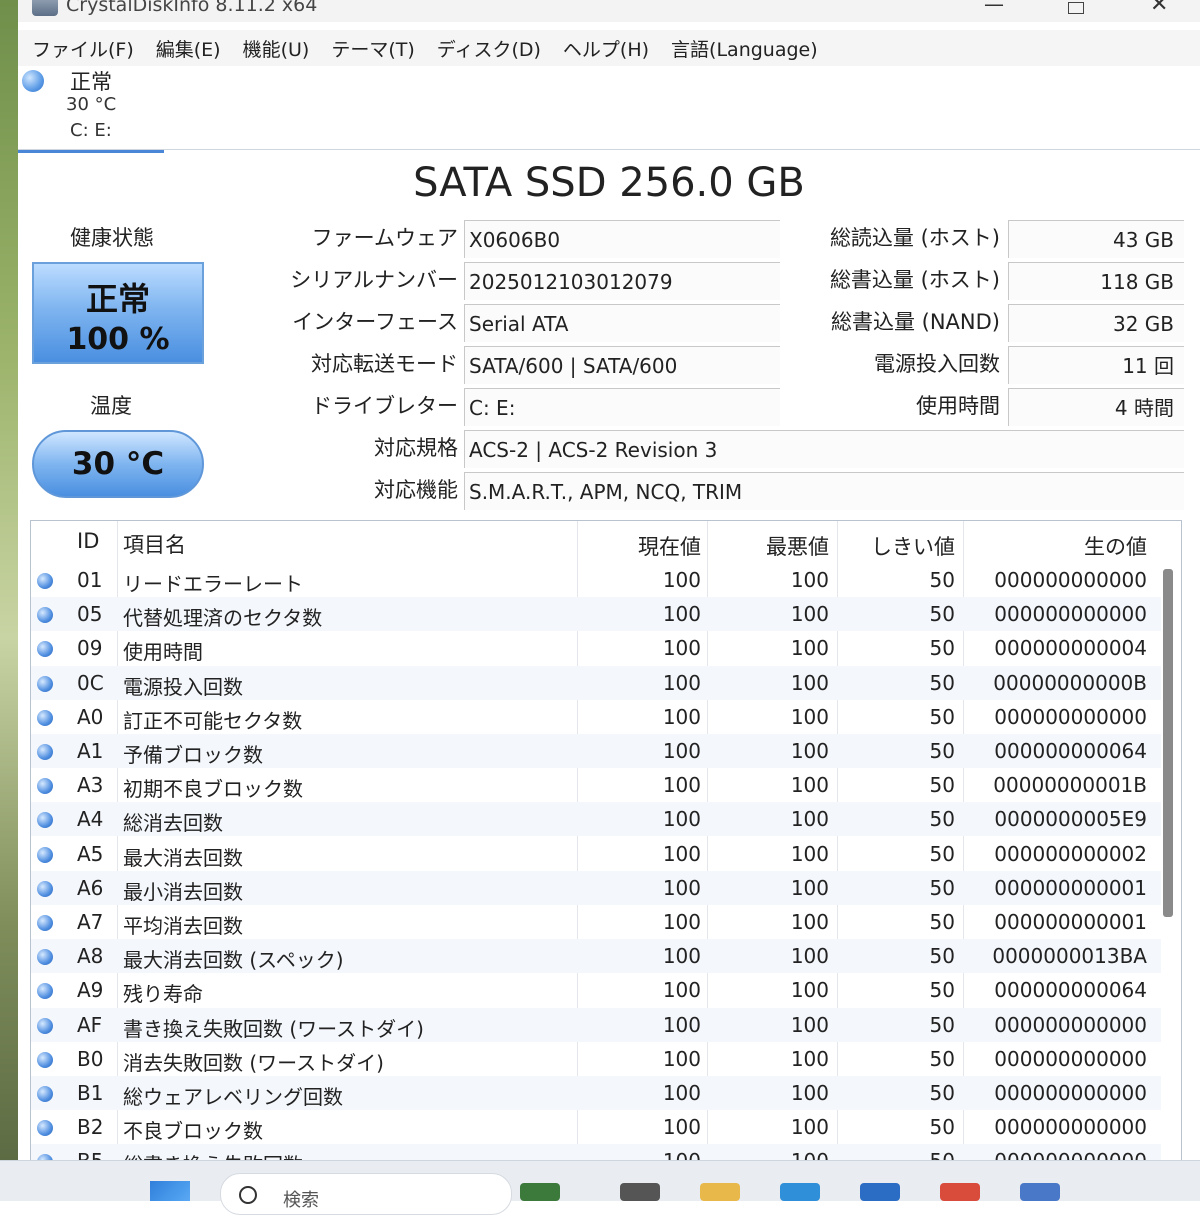 Image resolution: width=1200 pixels, height=1215 pixels. I want to click on table-row: A8 最大消去回数 (スペック) 100 100 50 0000000013BA, so click(596, 956).